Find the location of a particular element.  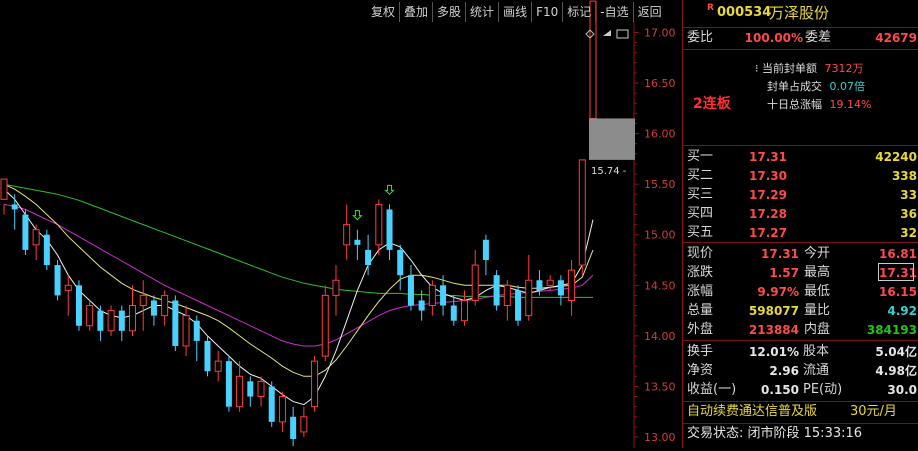

stock-header: R 000534 万泽股份 is located at coordinates (801, 14).